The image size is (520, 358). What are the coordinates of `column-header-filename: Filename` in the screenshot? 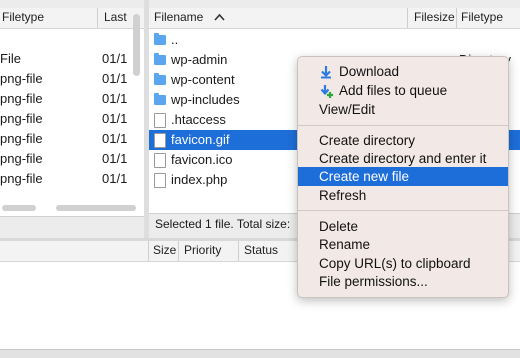 It's located at (189, 17).